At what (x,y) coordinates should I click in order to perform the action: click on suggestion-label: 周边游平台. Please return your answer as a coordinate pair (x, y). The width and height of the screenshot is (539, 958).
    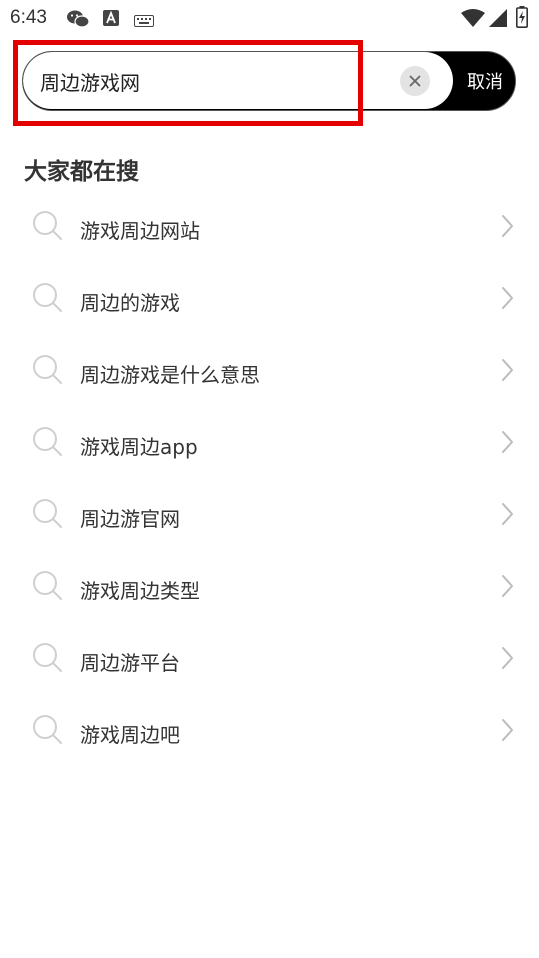
    Looking at the image, I should click on (130, 663).